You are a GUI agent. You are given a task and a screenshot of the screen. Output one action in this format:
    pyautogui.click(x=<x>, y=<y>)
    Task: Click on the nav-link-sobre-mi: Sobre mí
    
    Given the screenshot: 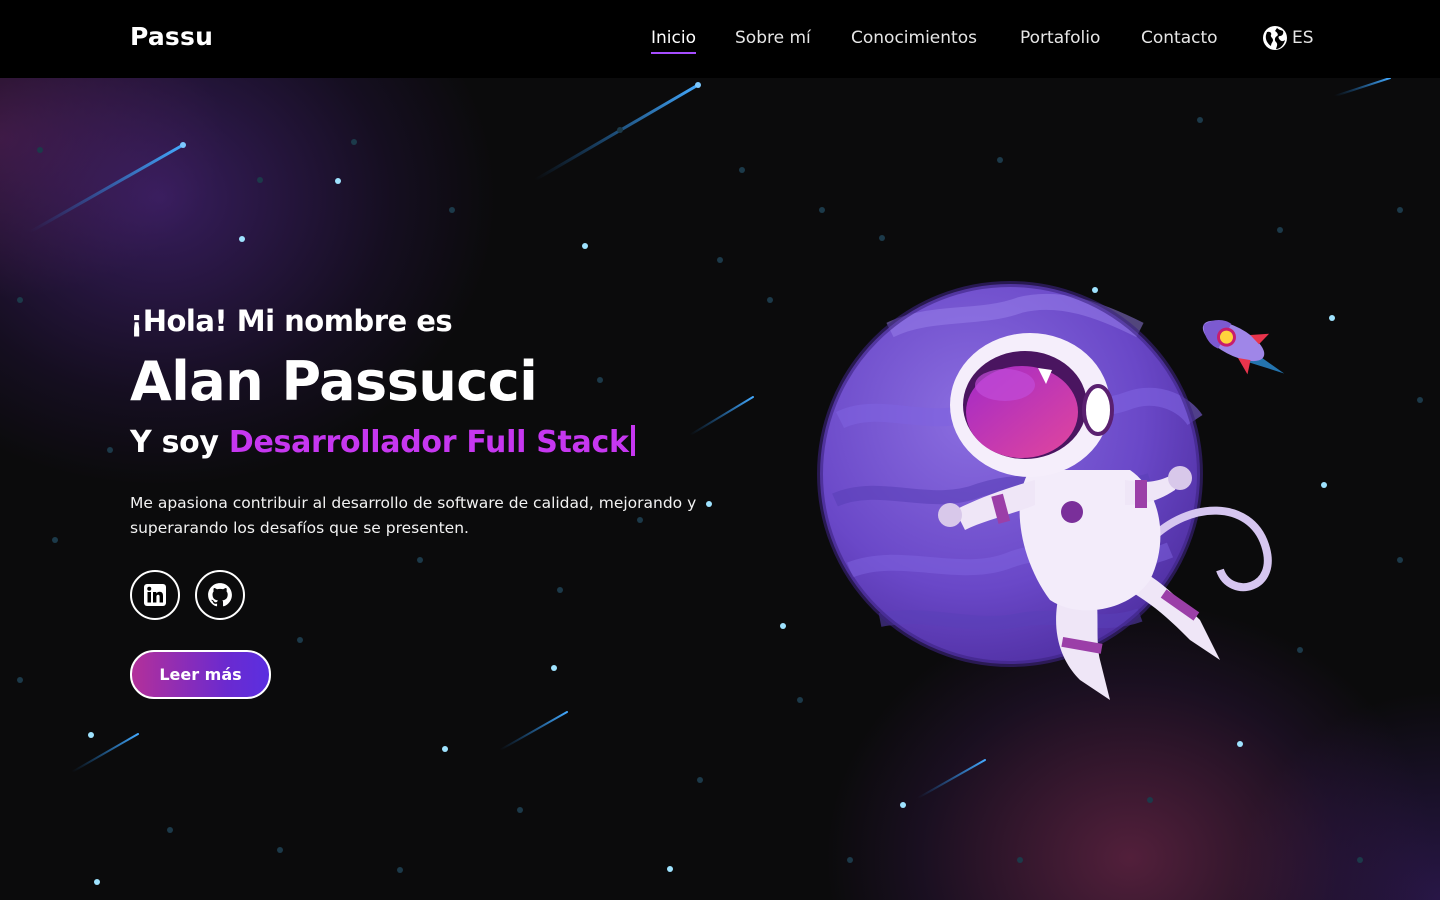 What is the action you would take?
    pyautogui.click(x=773, y=38)
    